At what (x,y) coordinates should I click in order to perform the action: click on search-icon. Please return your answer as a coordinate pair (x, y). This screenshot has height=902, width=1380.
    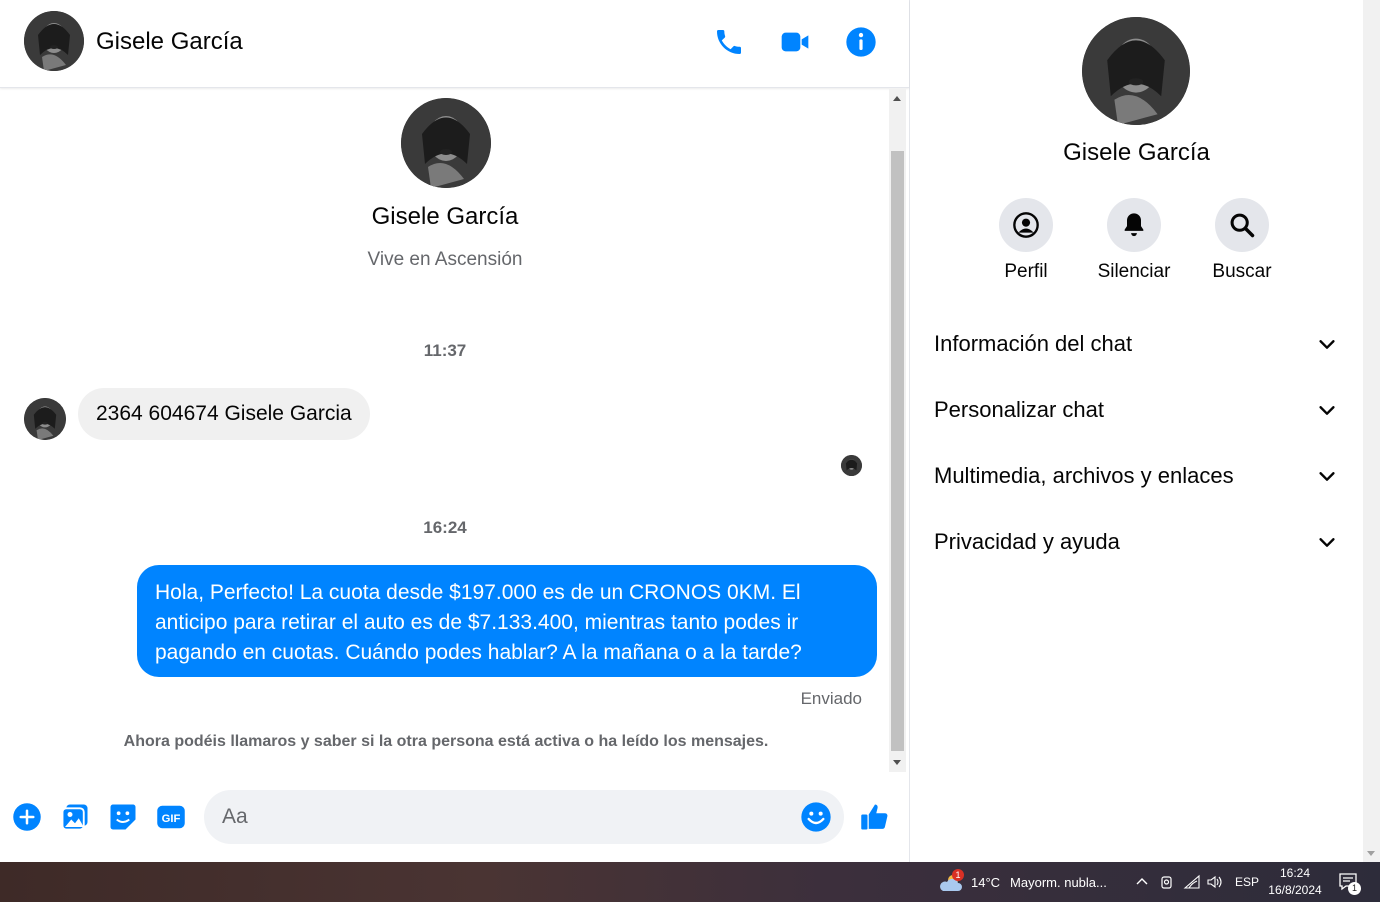
    Looking at the image, I should click on (1242, 225).